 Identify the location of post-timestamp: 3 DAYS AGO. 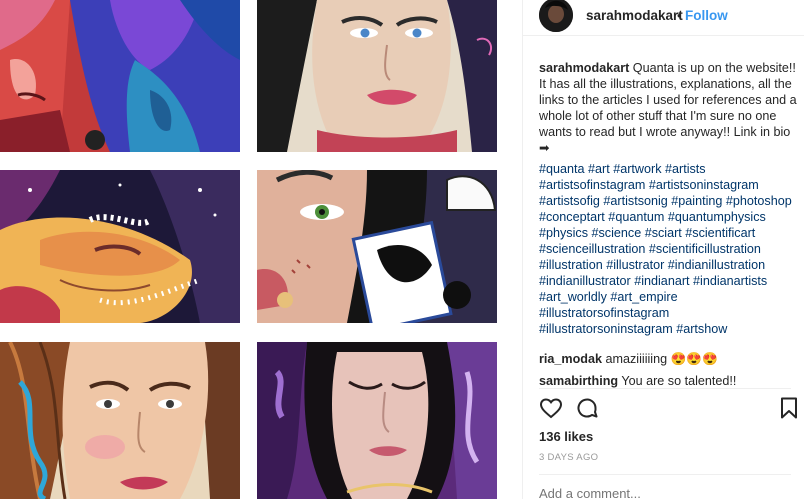
(569, 457).